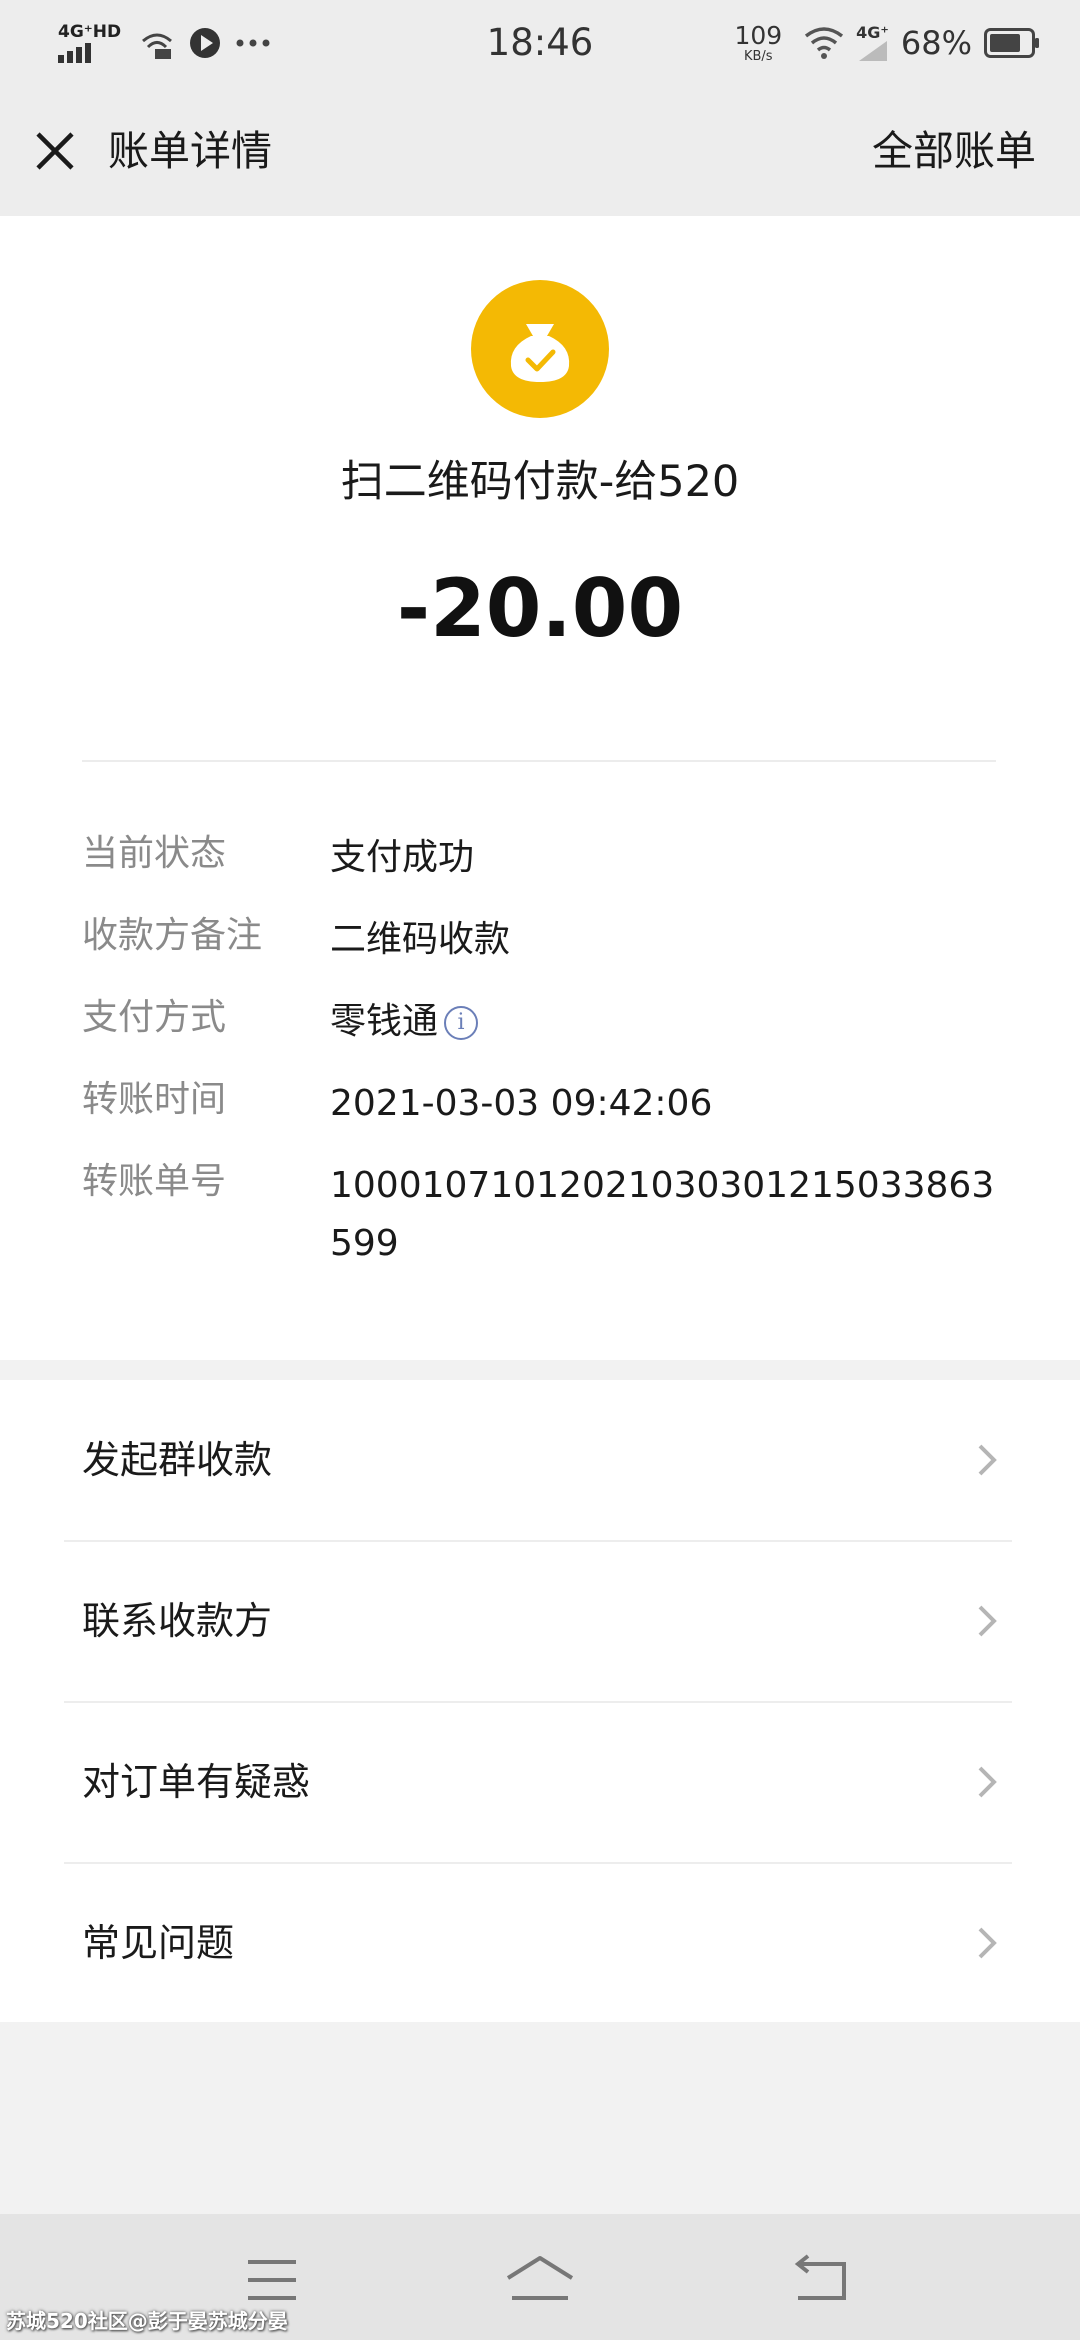 The image size is (1080, 2340). I want to click on close-button, so click(55, 151).